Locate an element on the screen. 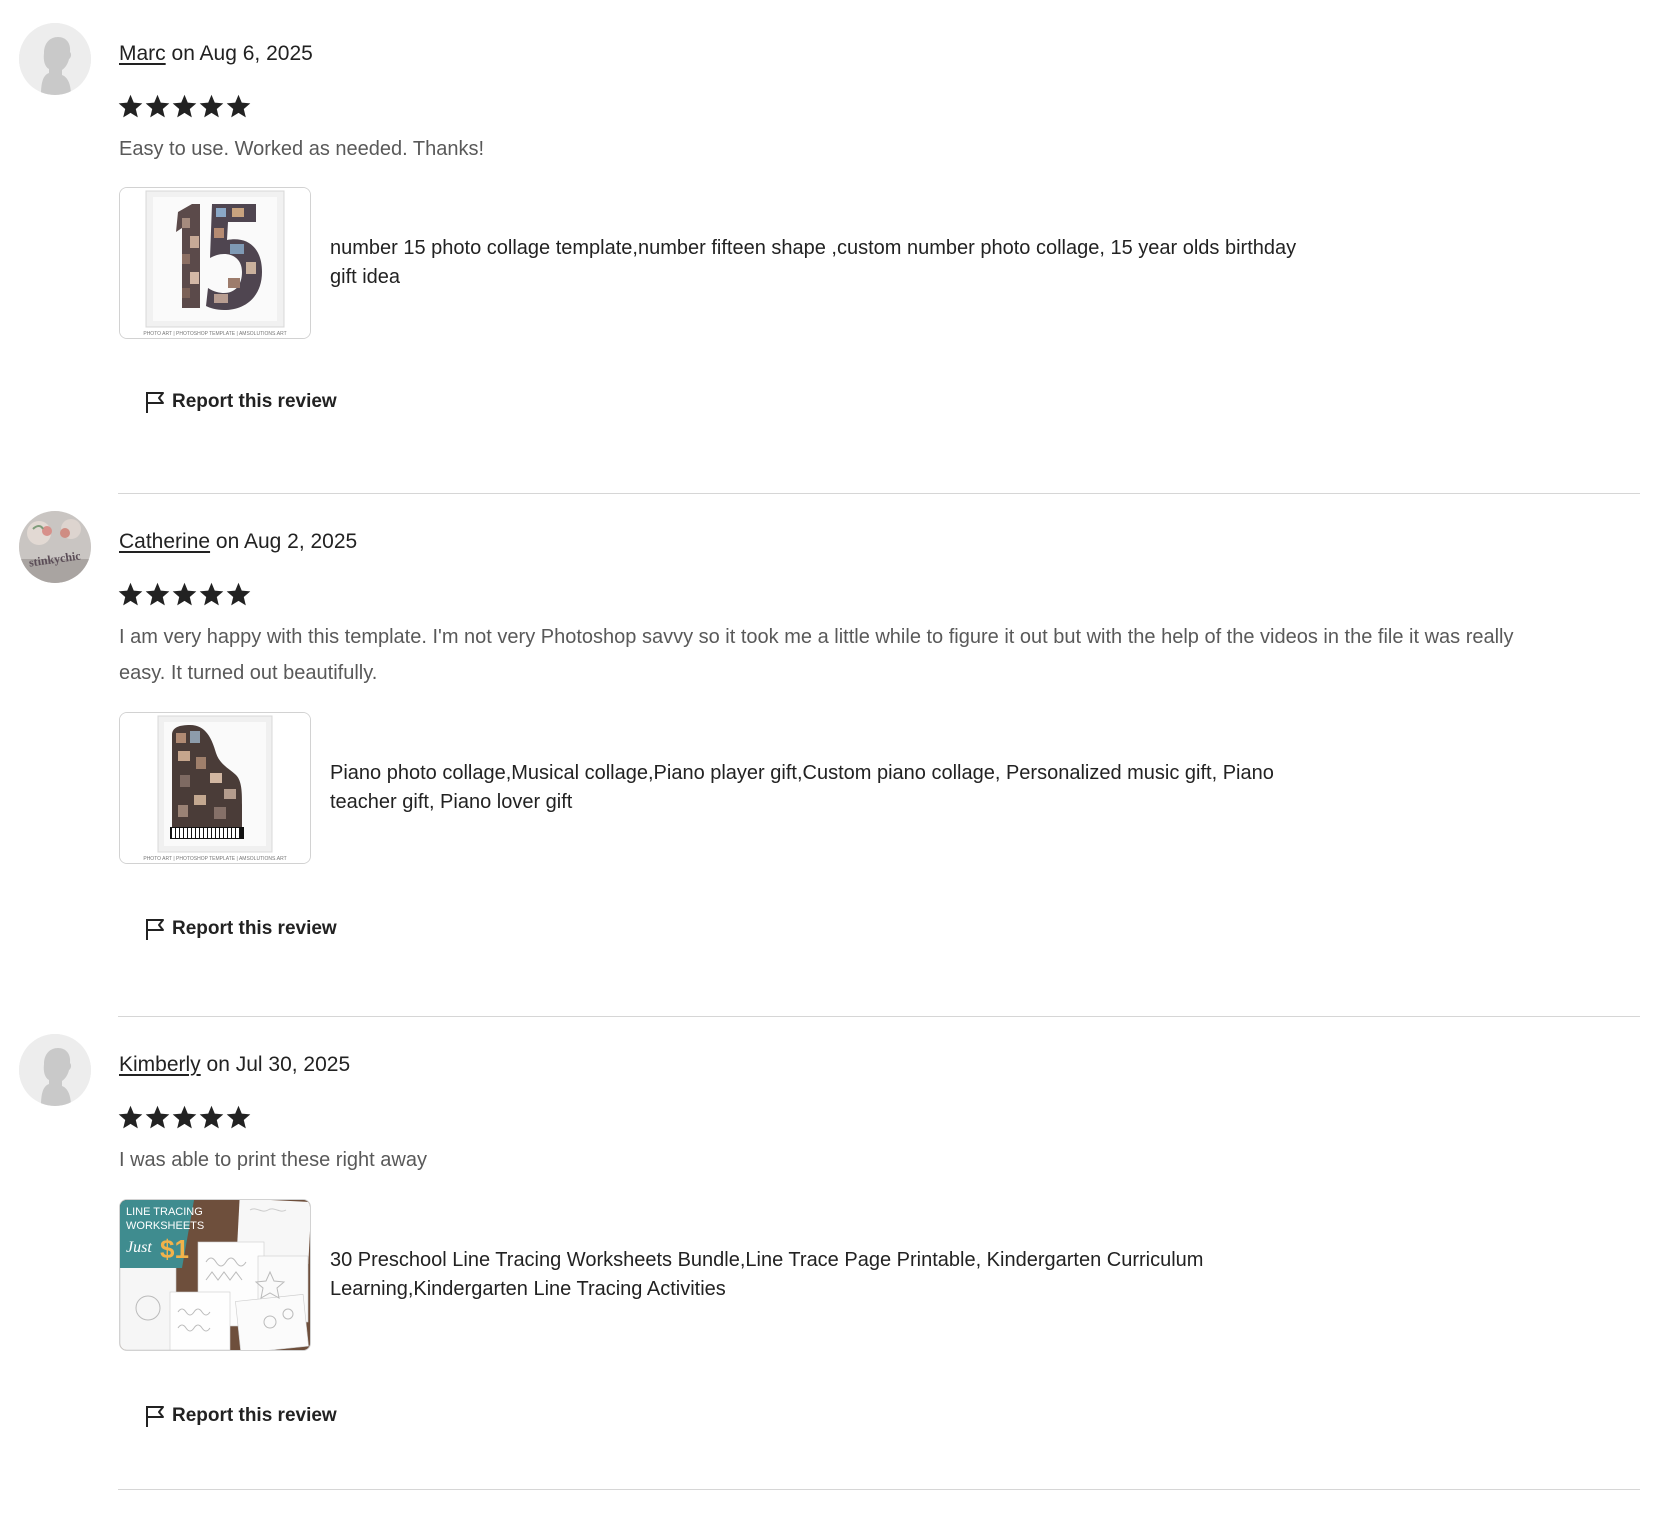  profile-photo-icon: stinkychic is located at coordinates (55, 547).